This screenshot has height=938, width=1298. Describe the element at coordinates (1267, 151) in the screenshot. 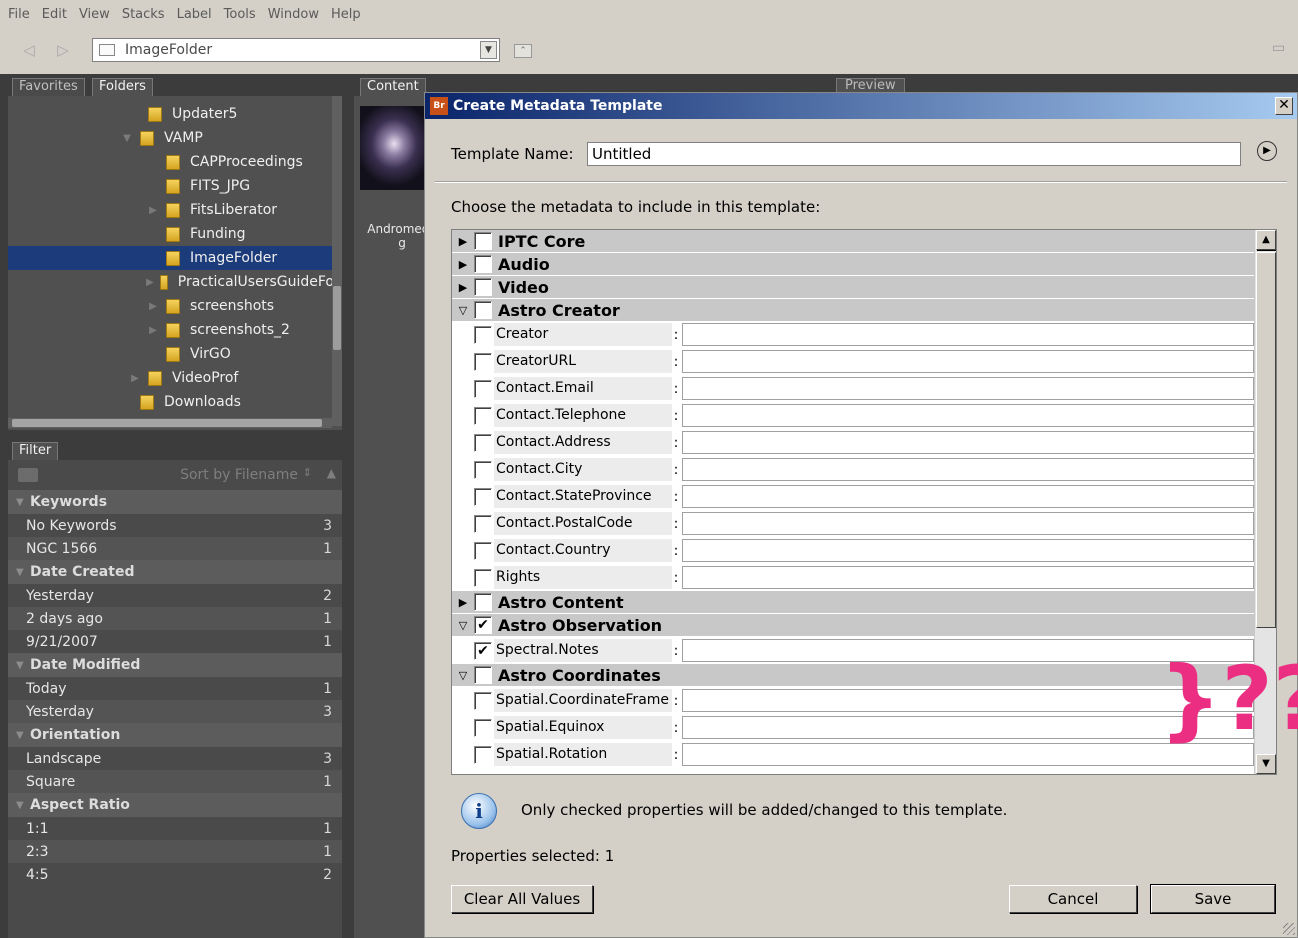

I see `flyout-menu-icon: ▶` at that location.